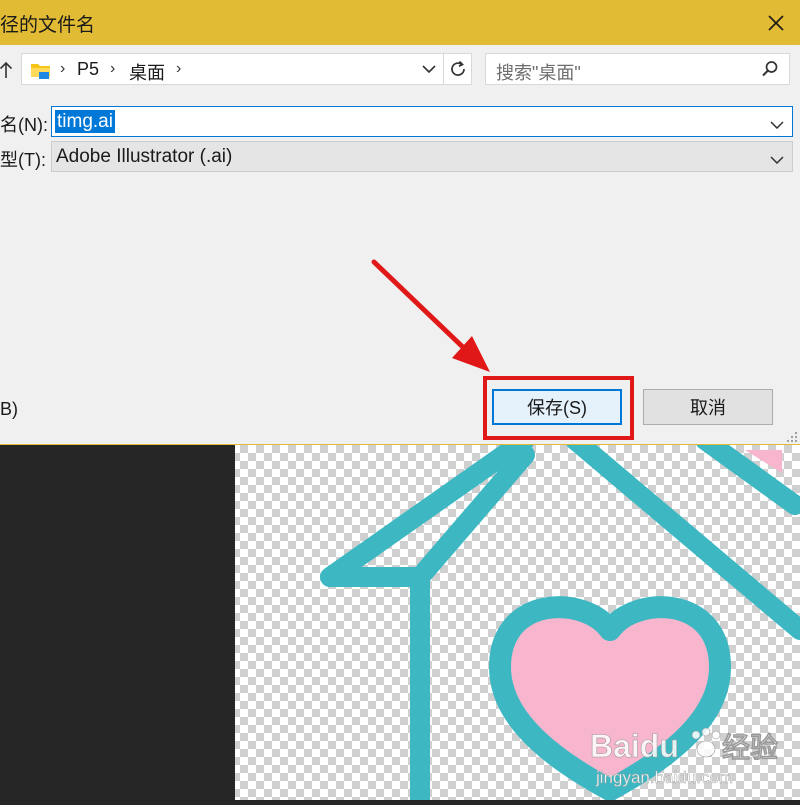 This screenshot has height=805, width=800. Describe the element at coordinates (23, 160) in the screenshot. I see `file-type-label: 型(T):` at that location.